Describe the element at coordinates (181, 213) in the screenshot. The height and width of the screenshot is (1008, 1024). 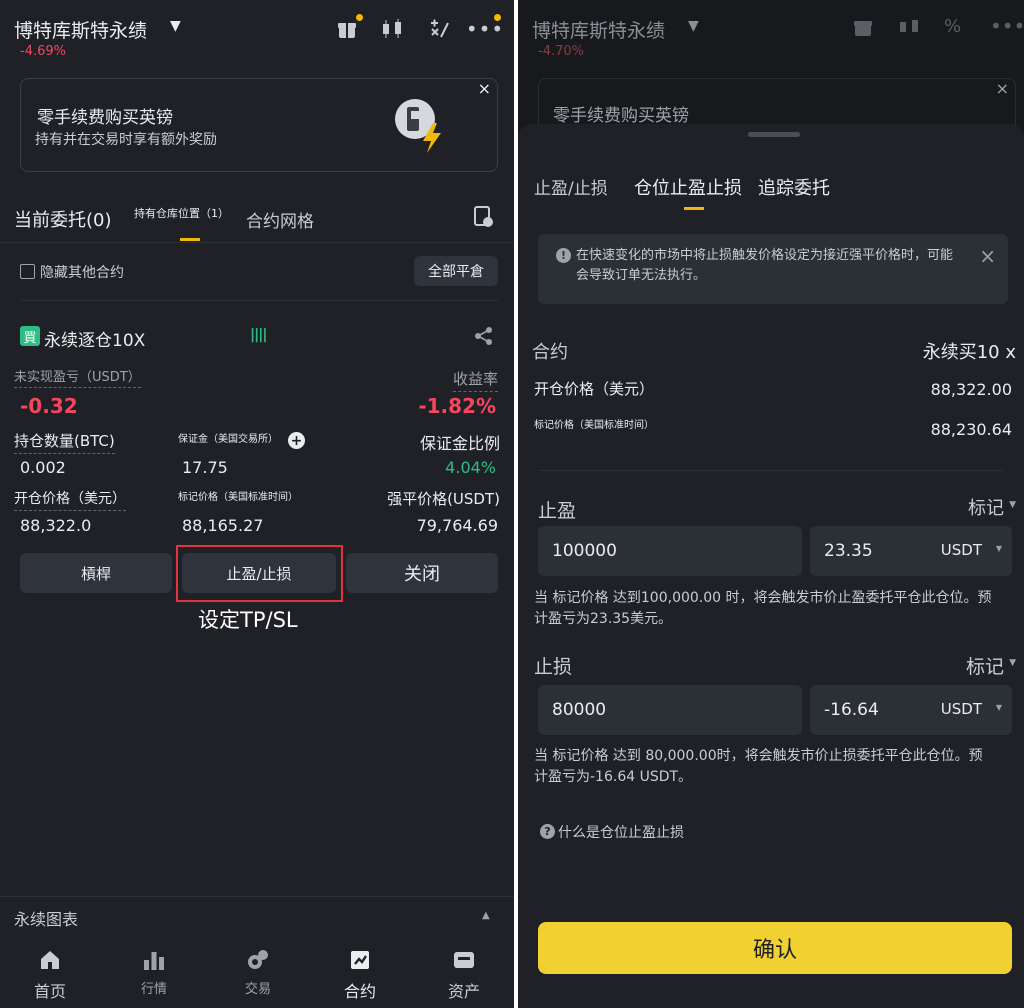
I see `tab-positions: 持有仓库位置（1）` at that location.